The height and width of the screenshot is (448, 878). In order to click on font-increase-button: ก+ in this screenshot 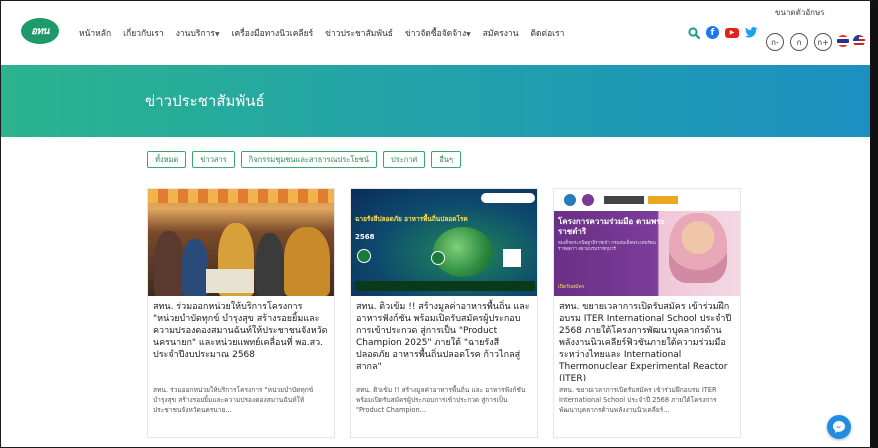, I will do `click(823, 42)`.